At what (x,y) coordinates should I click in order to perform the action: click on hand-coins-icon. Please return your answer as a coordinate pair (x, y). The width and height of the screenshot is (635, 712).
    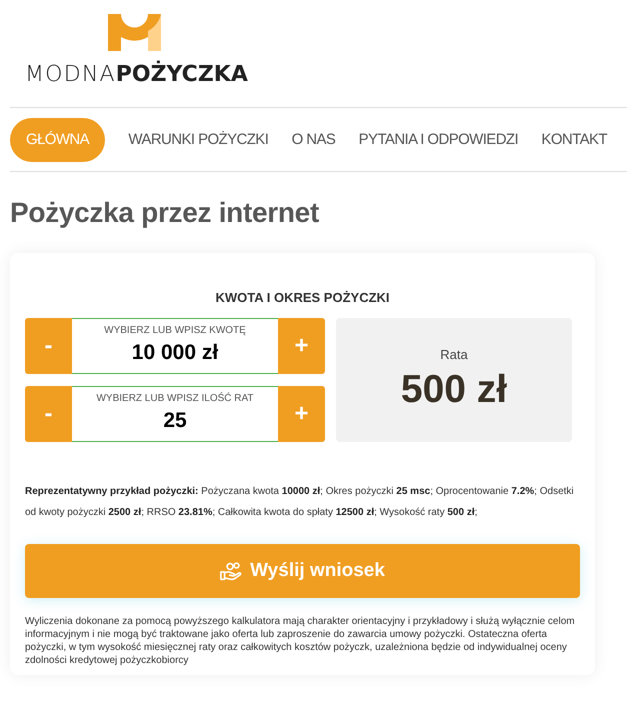
    Looking at the image, I should click on (231, 571).